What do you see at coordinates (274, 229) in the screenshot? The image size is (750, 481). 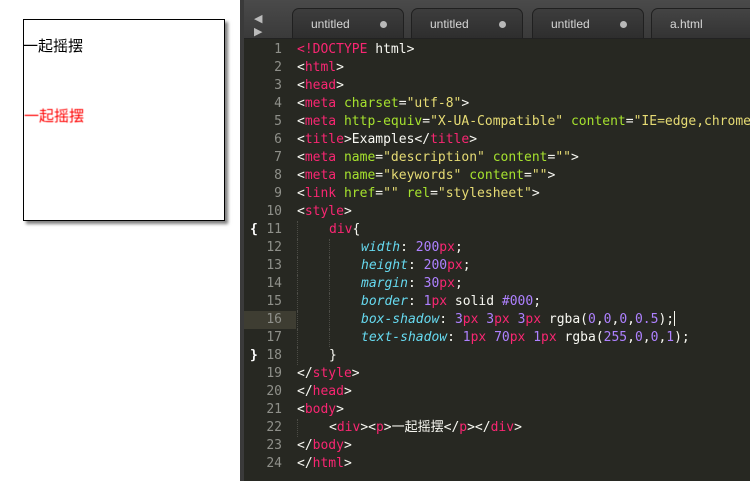 I see `line-number: 11` at bounding box center [274, 229].